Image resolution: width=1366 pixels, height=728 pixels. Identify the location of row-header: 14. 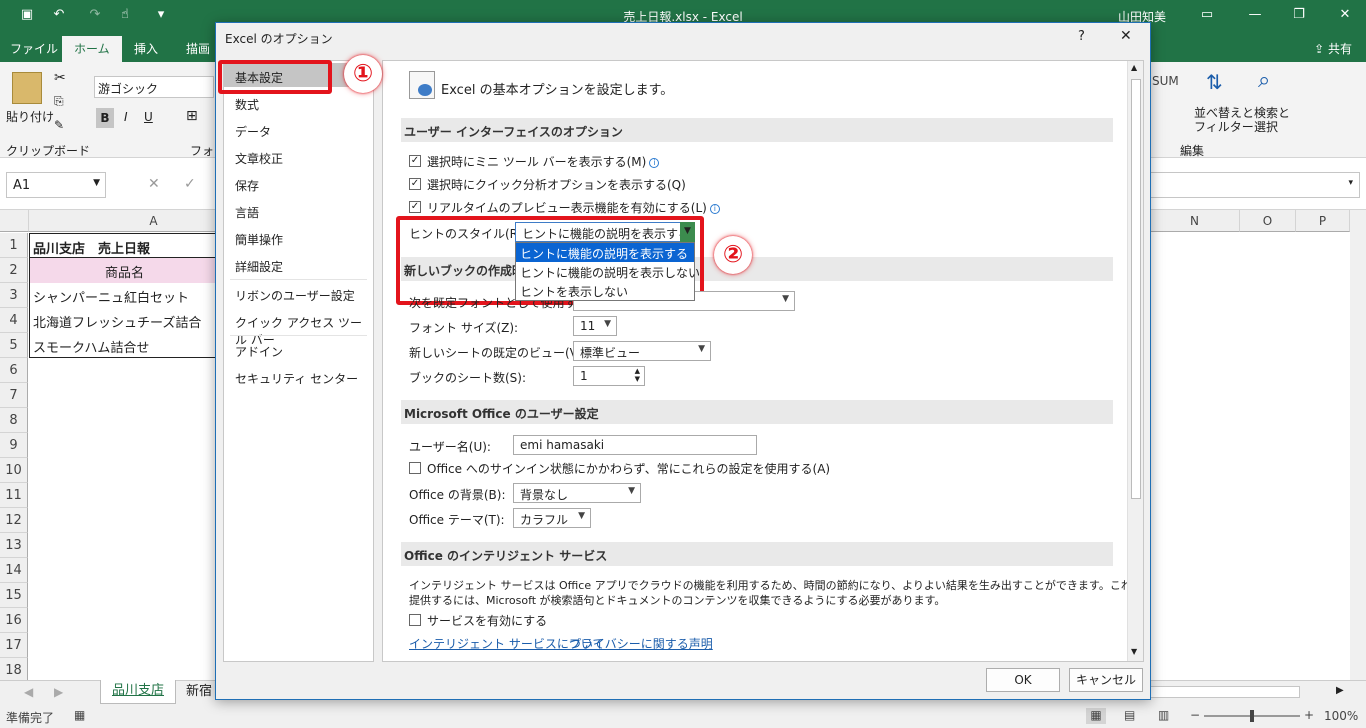
(14, 570).